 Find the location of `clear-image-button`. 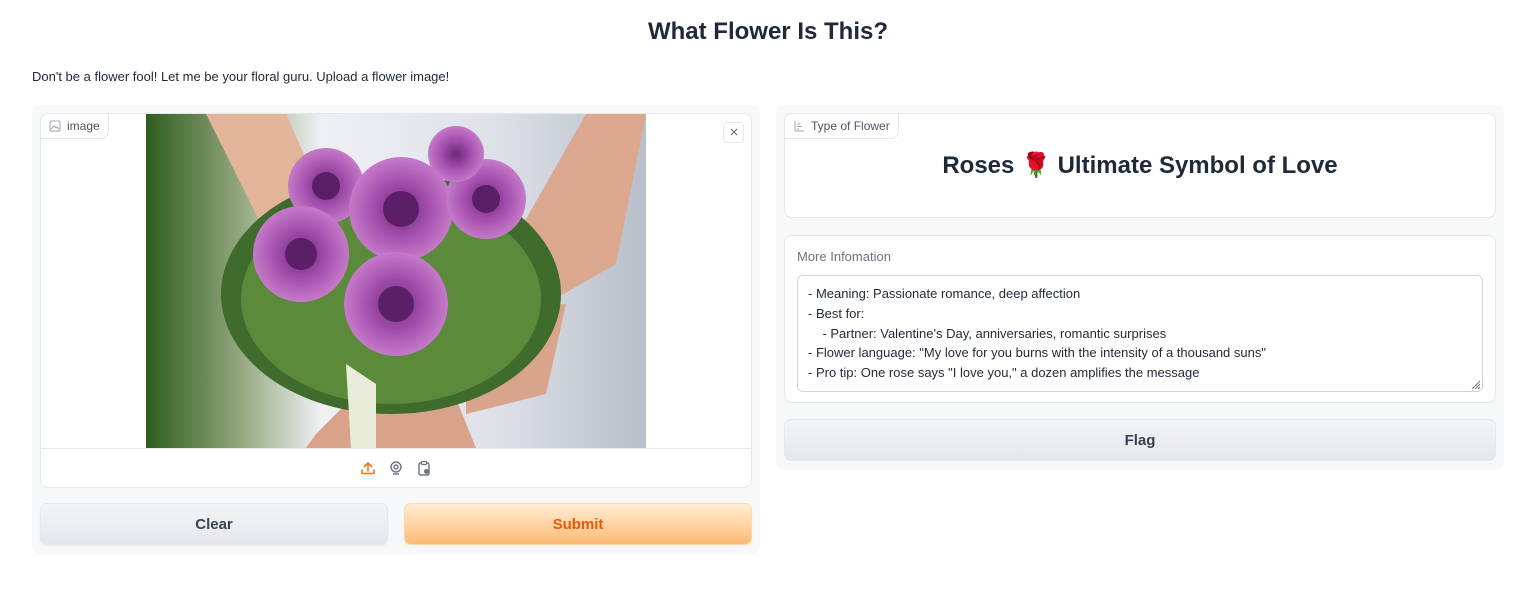

clear-image-button is located at coordinates (733, 132).